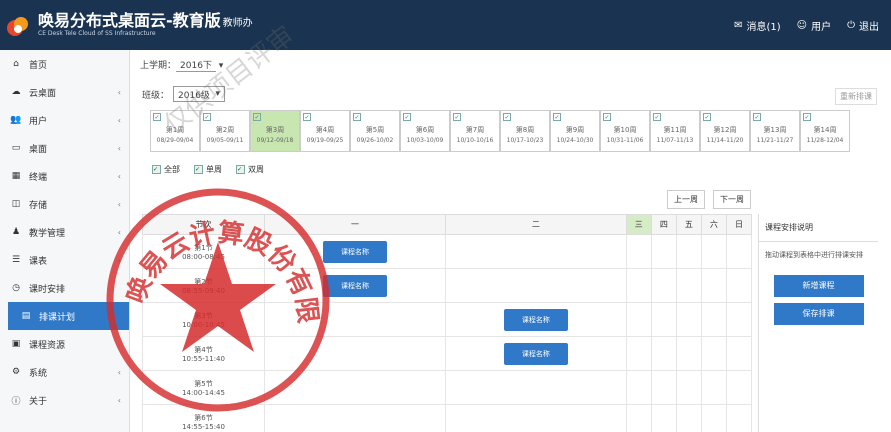 Image resolution: width=891 pixels, height=432 pixels. What do you see at coordinates (625, 131) in the screenshot?
I see `week-card: ✓ 第10周 10/31-11/06` at bounding box center [625, 131].